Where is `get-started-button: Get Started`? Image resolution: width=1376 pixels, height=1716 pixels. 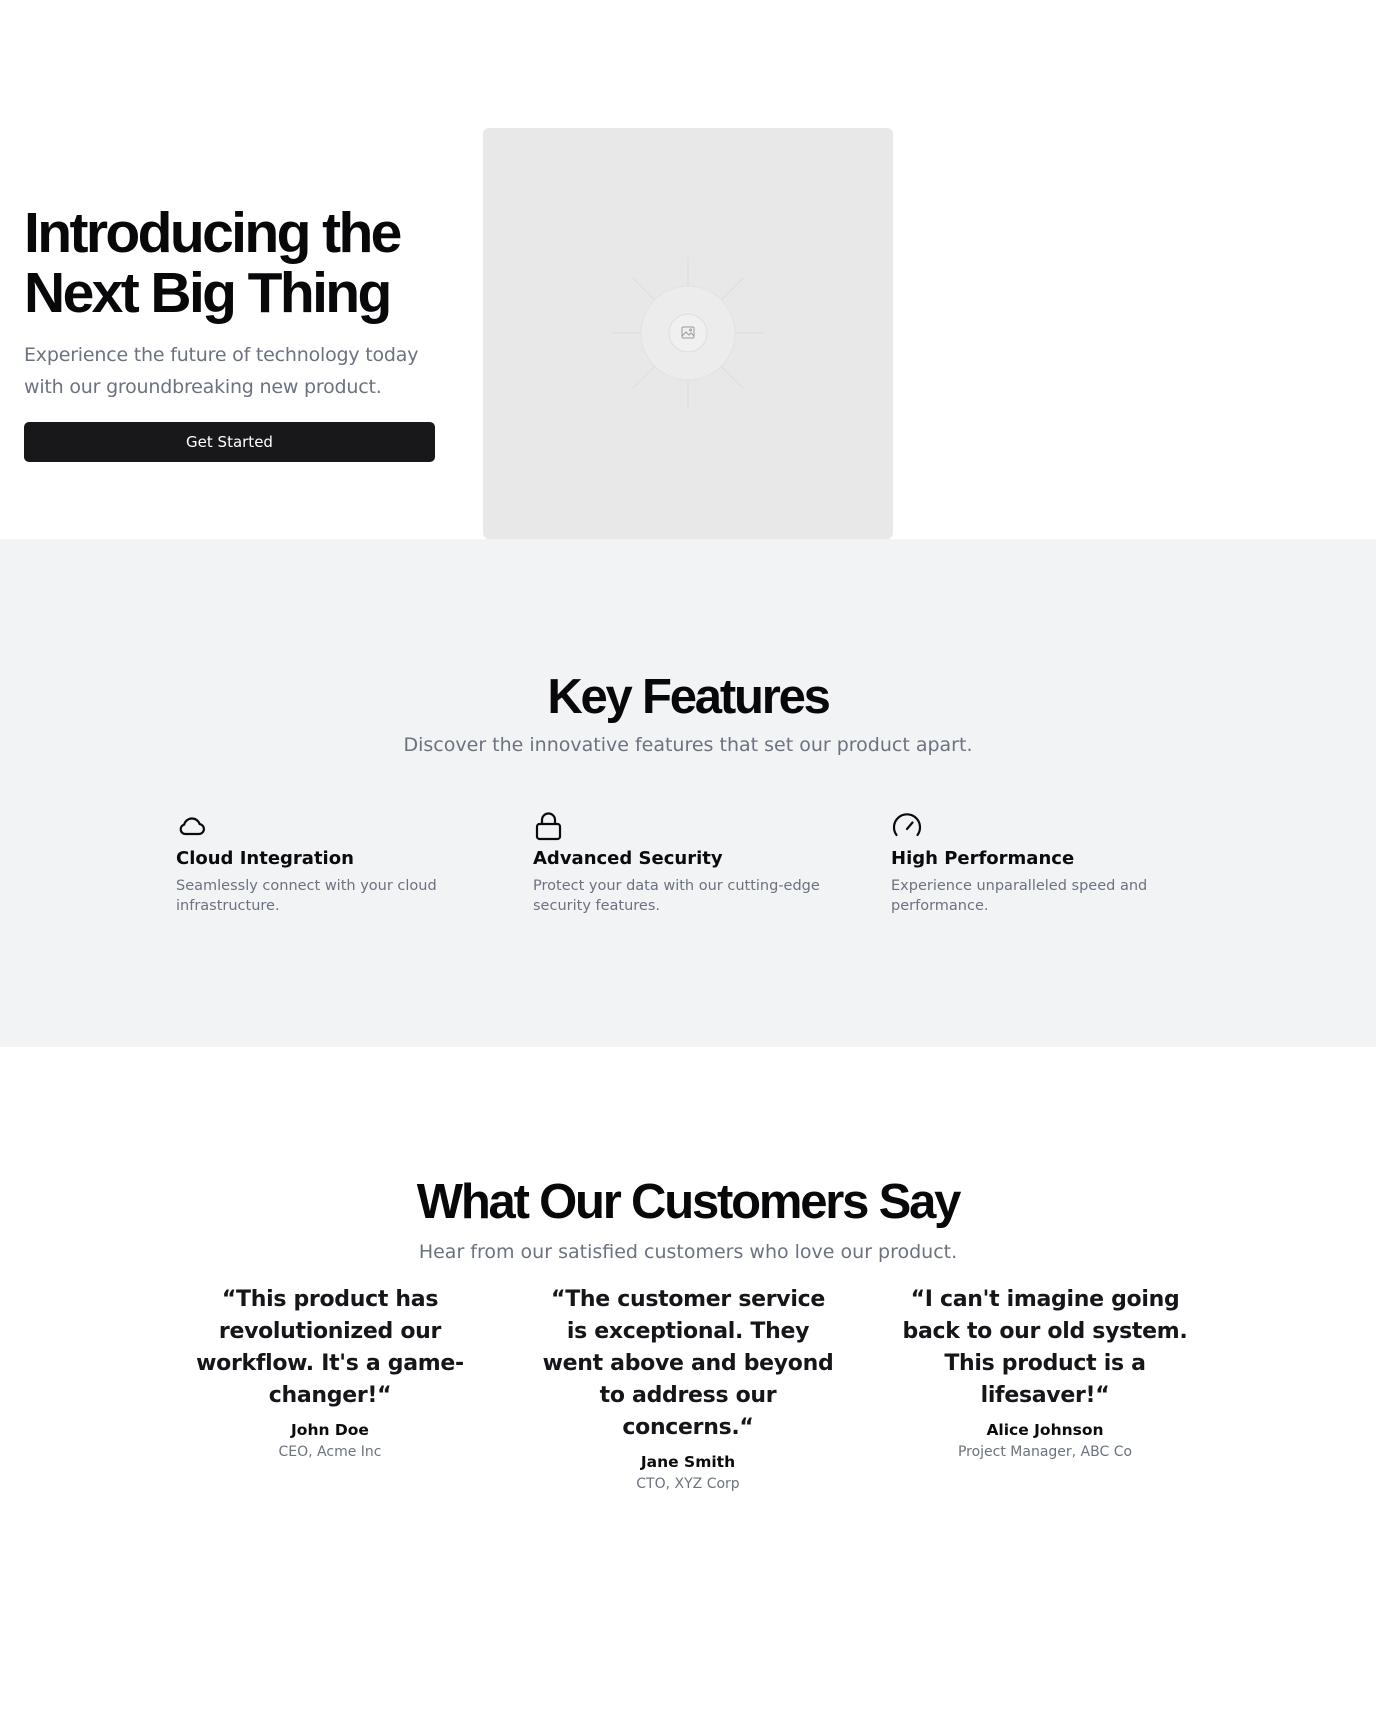 get-started-button: Get Started is located at coordinates (229, 442).